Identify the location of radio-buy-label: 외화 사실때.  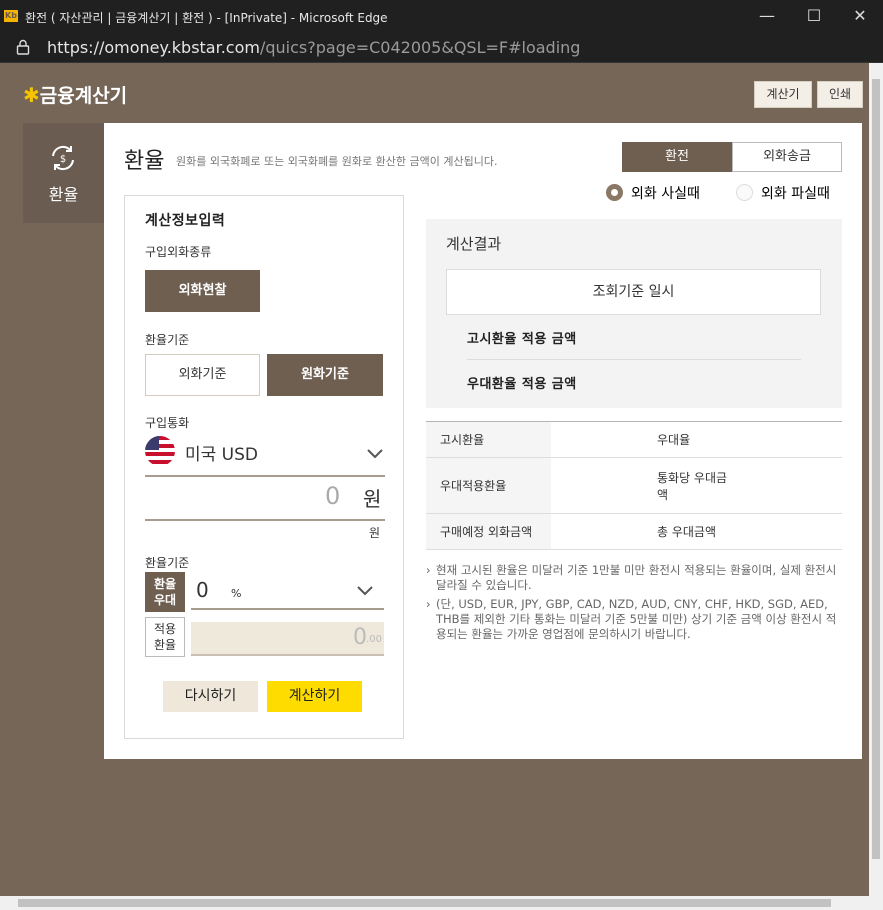
(665, 194).